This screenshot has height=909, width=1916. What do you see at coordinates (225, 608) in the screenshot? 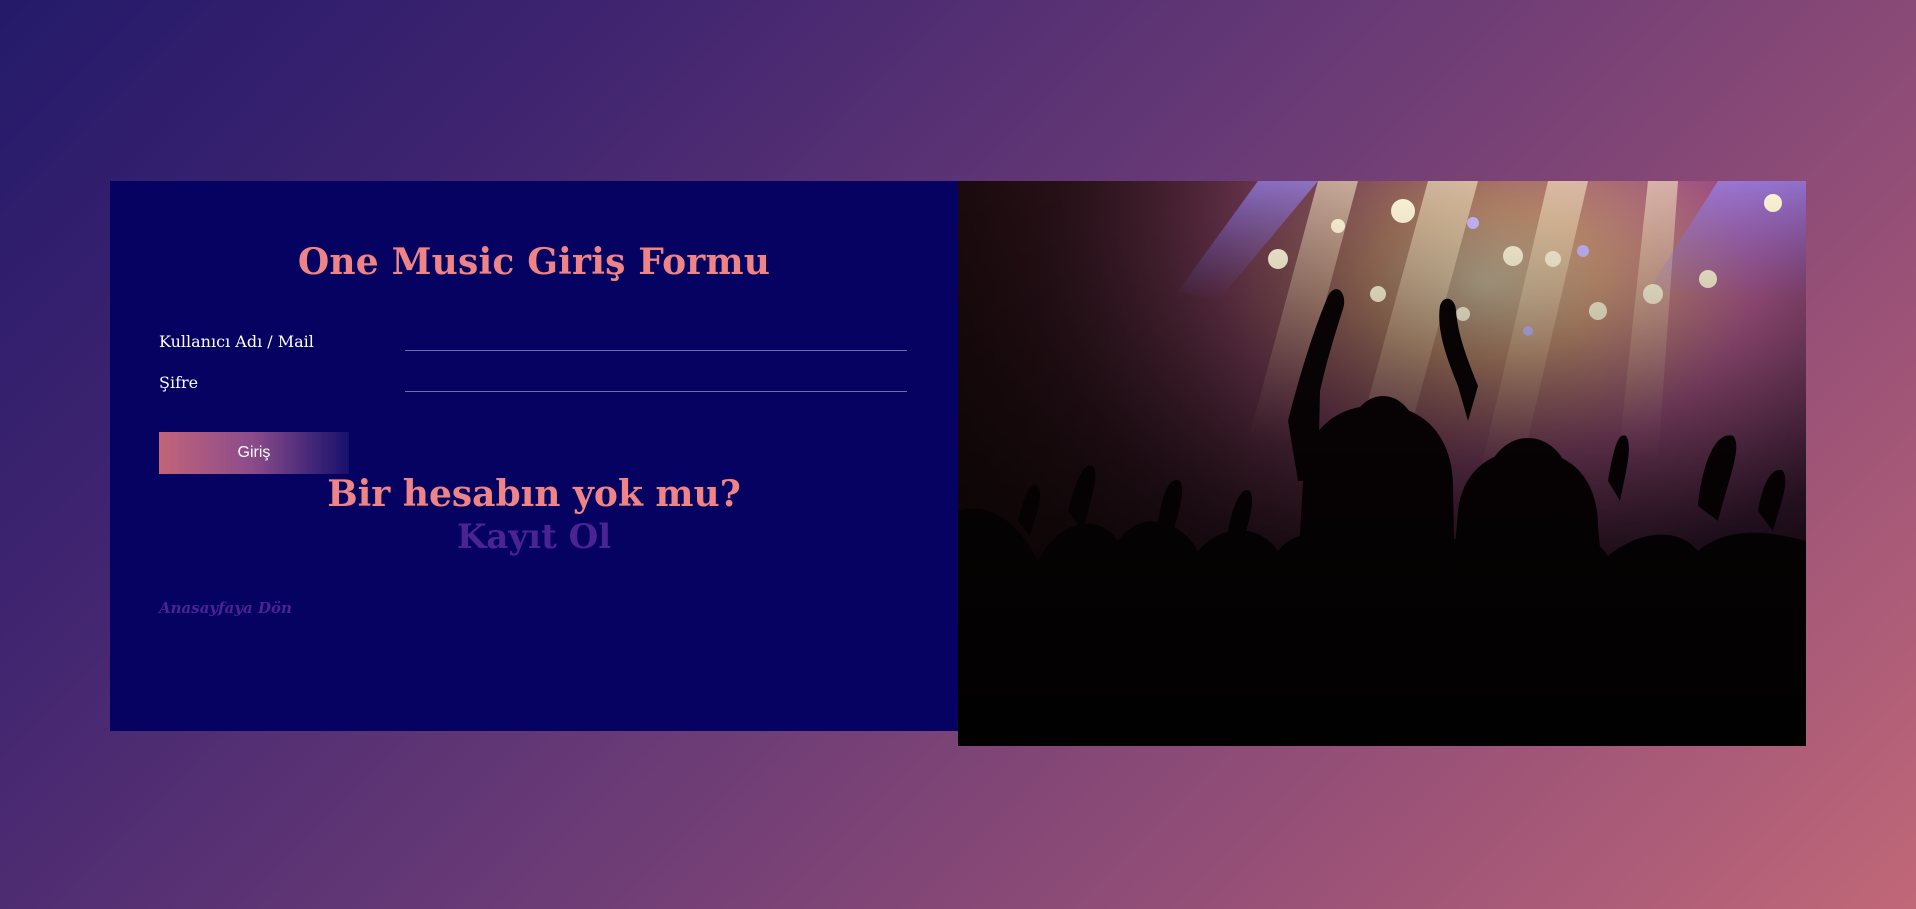
I see `home-link: Anasayfaya Dön` at bounding box center [225, 608].